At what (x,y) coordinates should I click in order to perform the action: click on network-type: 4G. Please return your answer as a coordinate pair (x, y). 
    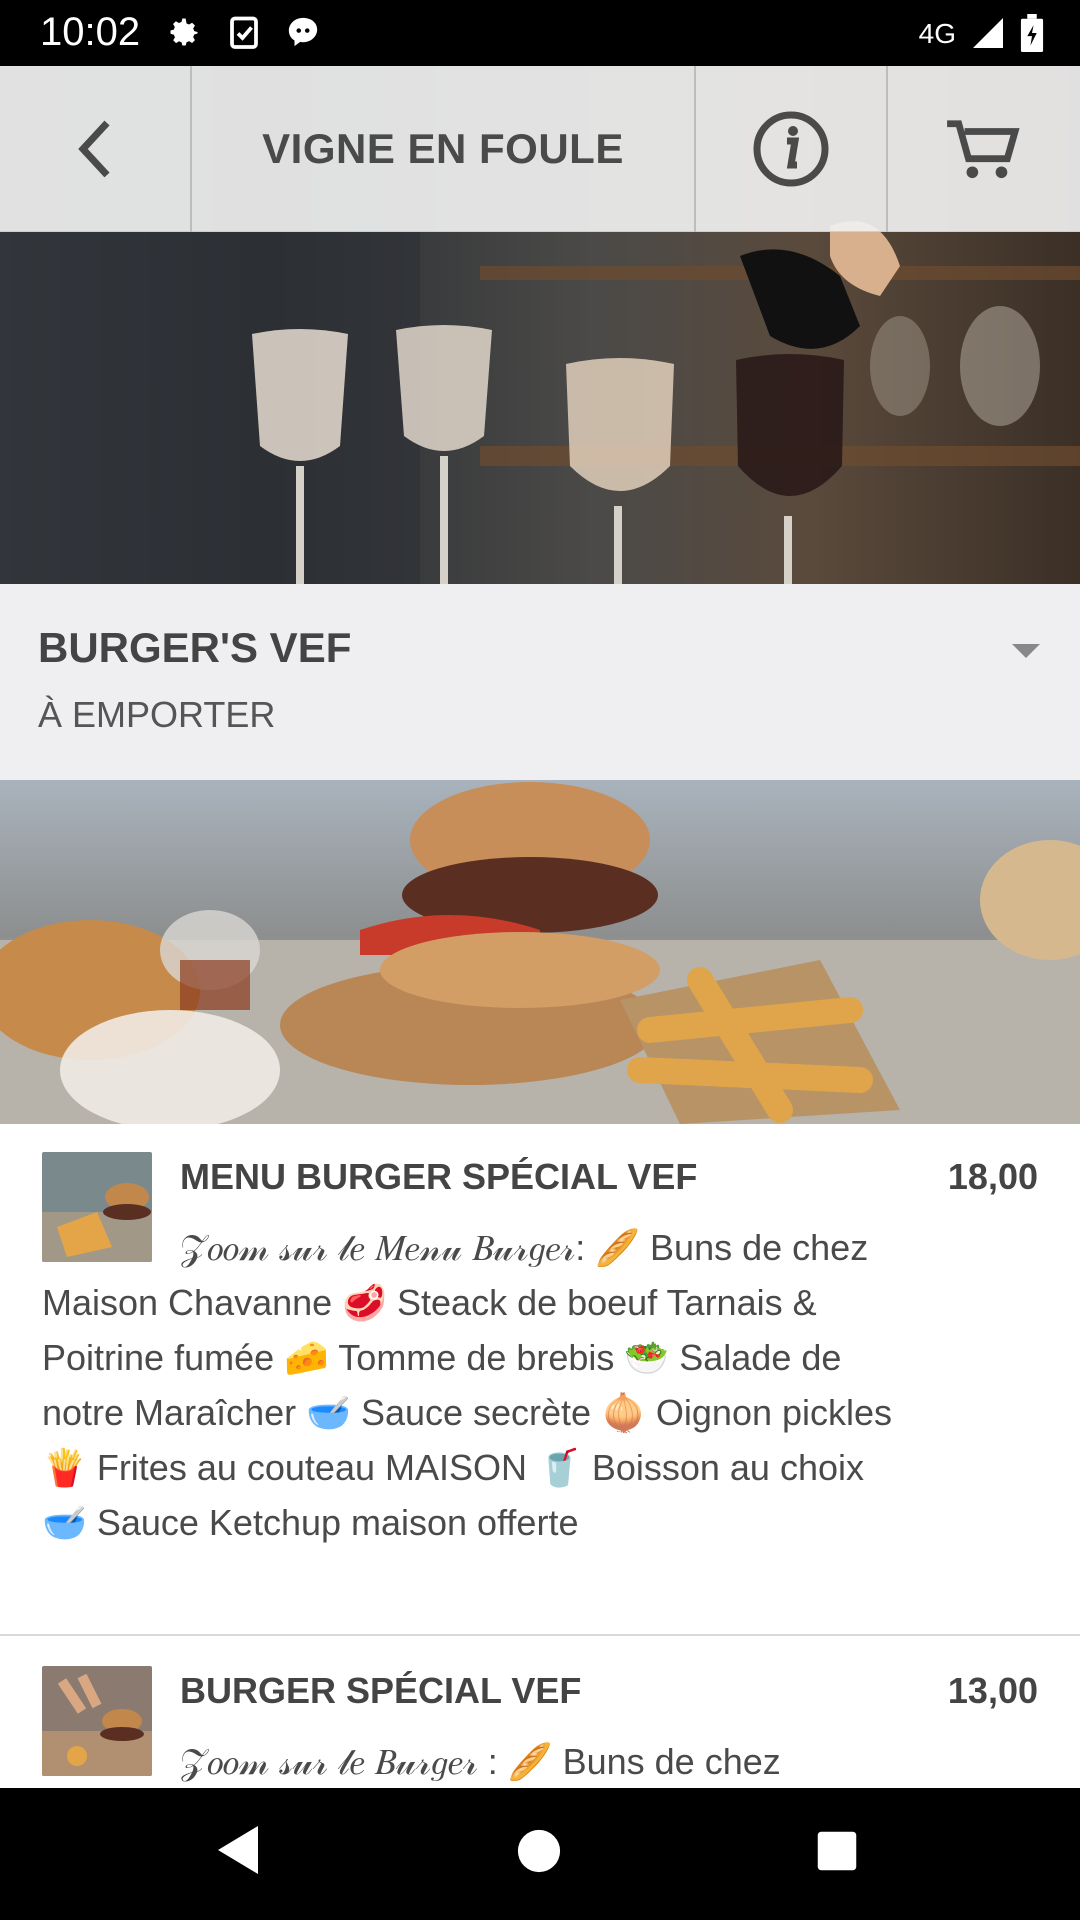
    Looking at the image, I should click on (937, 33).